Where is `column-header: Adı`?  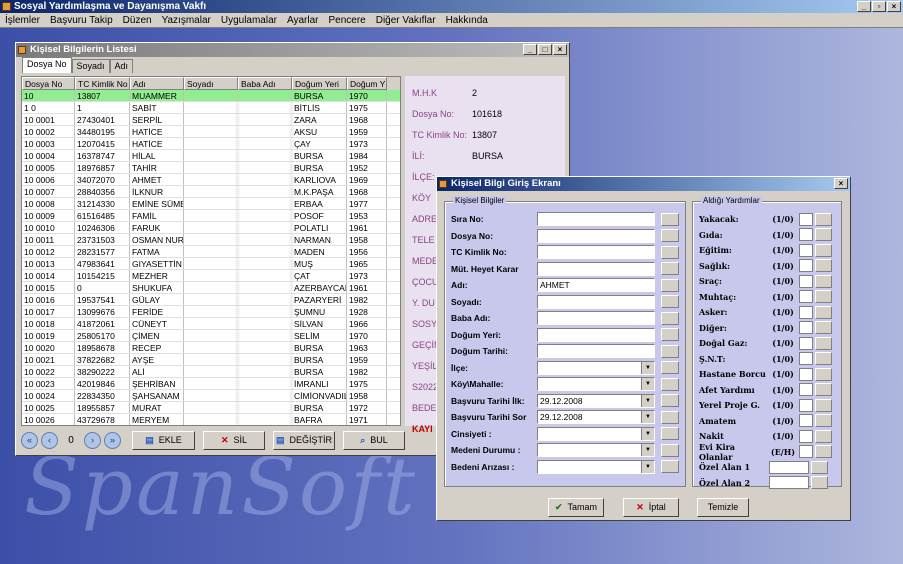
column-header: Adı is located at coordinates (157, 83).